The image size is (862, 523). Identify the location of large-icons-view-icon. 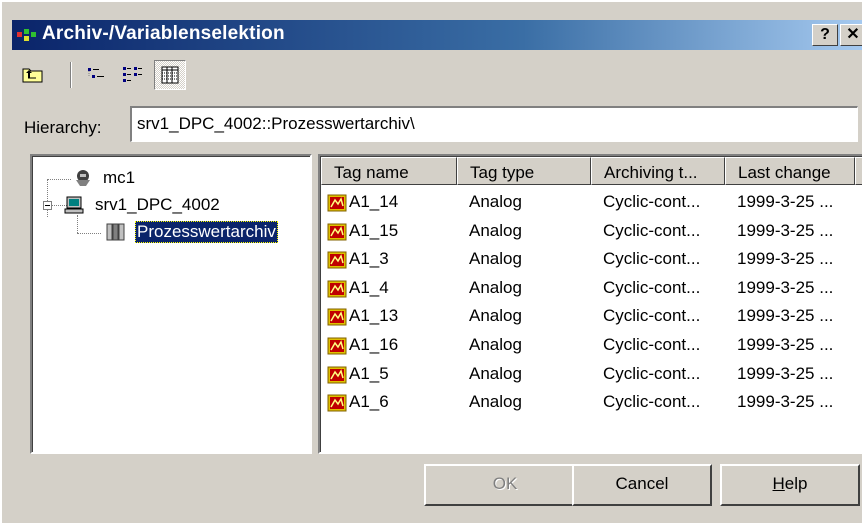
(96, 73).